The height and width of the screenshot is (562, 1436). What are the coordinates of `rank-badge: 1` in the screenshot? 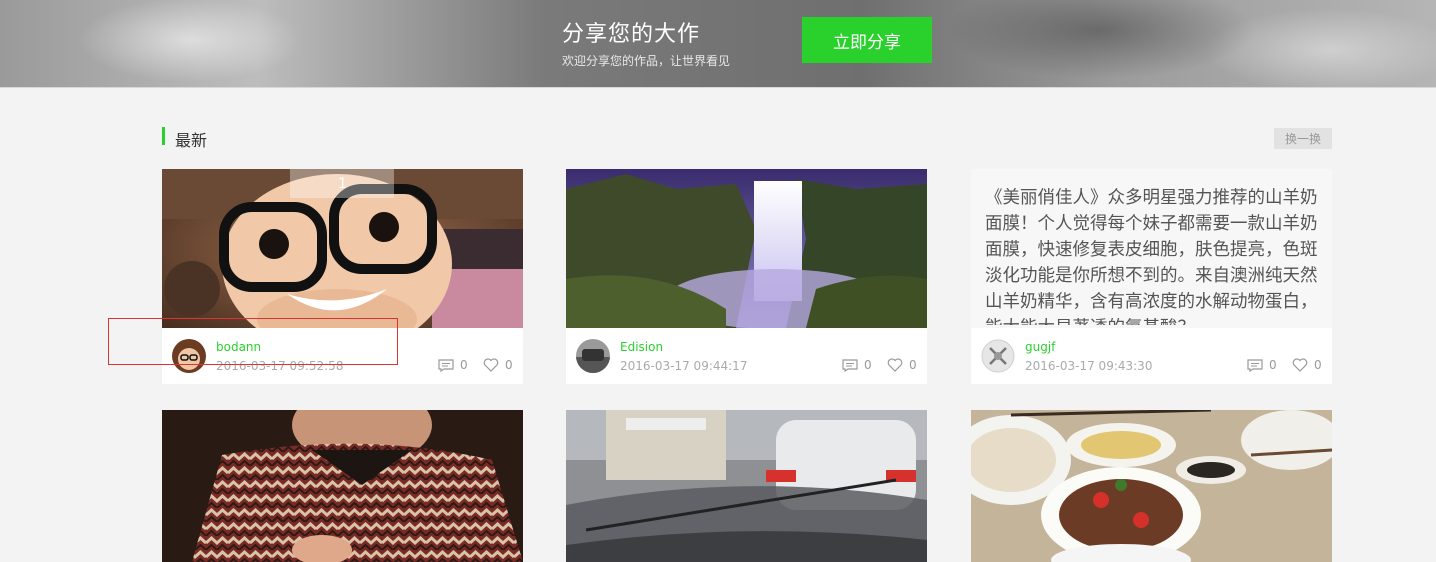 It's located at (342, 183).